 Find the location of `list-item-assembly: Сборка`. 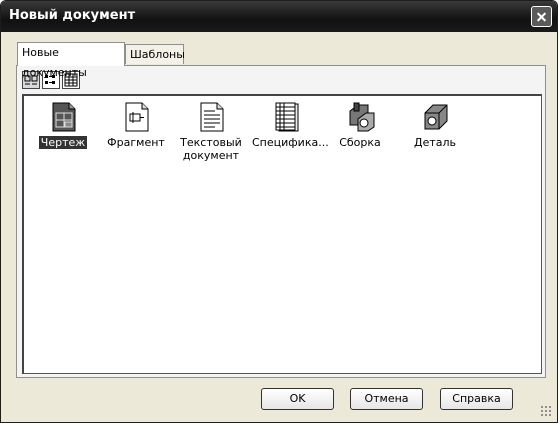

list-item-assembly: Сборка is located at coordinates (360, 125).